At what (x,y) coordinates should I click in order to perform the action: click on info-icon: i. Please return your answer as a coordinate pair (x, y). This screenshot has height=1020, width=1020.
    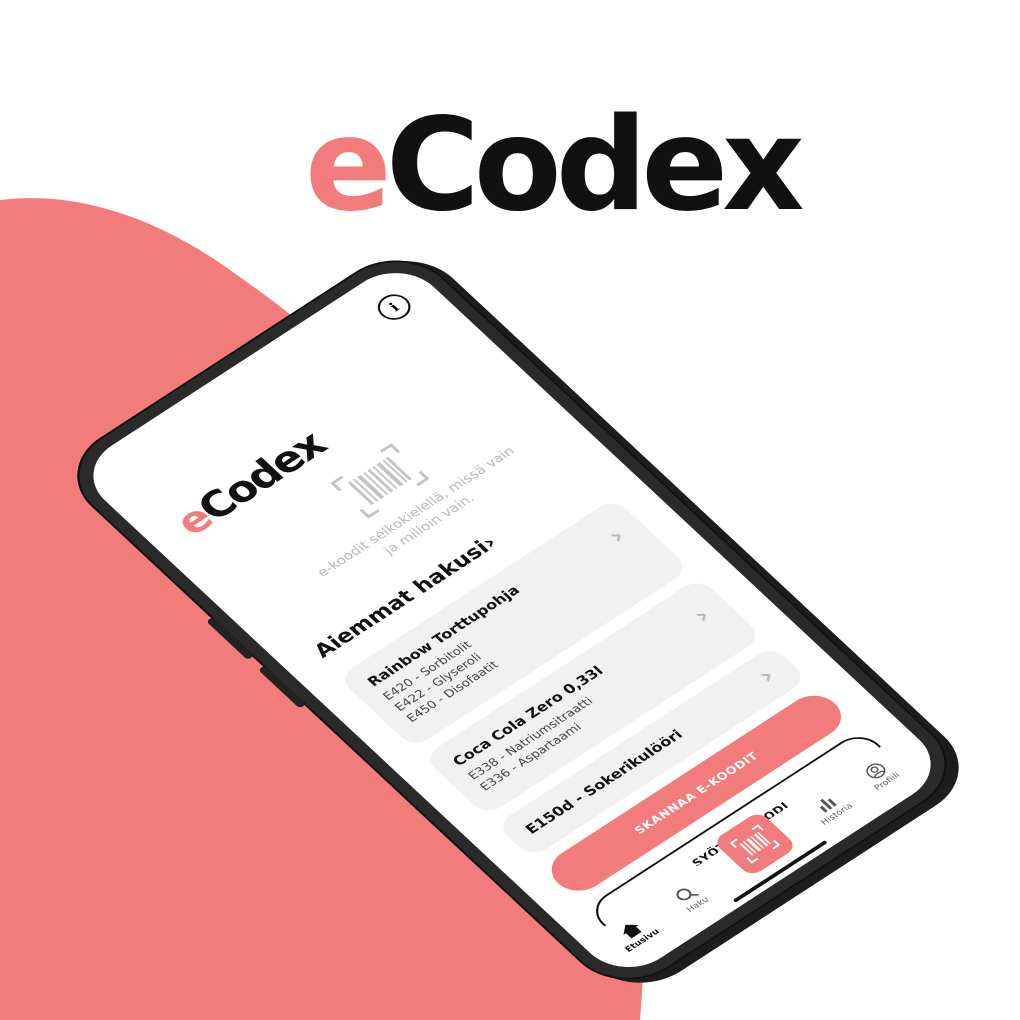
    Looking at the image, I should click on (394, 307).